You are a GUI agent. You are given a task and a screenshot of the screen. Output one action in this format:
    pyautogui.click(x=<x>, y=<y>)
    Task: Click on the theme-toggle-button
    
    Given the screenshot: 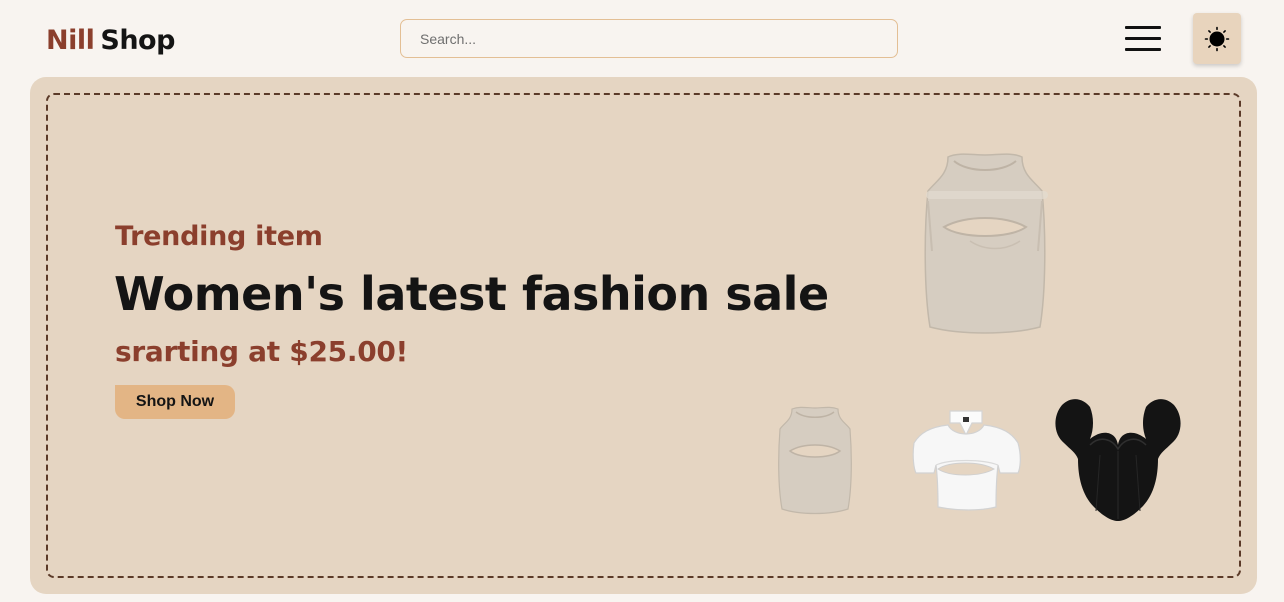 What is the action you would take?
    pyautogui.click(x=1217, y=38)
    